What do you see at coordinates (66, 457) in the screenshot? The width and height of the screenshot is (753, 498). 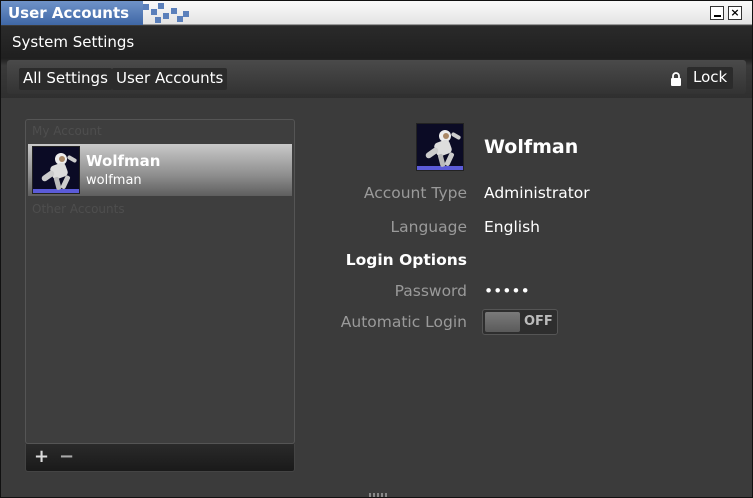 I see `remove-user-button: −` at bounding box center [66, 457].